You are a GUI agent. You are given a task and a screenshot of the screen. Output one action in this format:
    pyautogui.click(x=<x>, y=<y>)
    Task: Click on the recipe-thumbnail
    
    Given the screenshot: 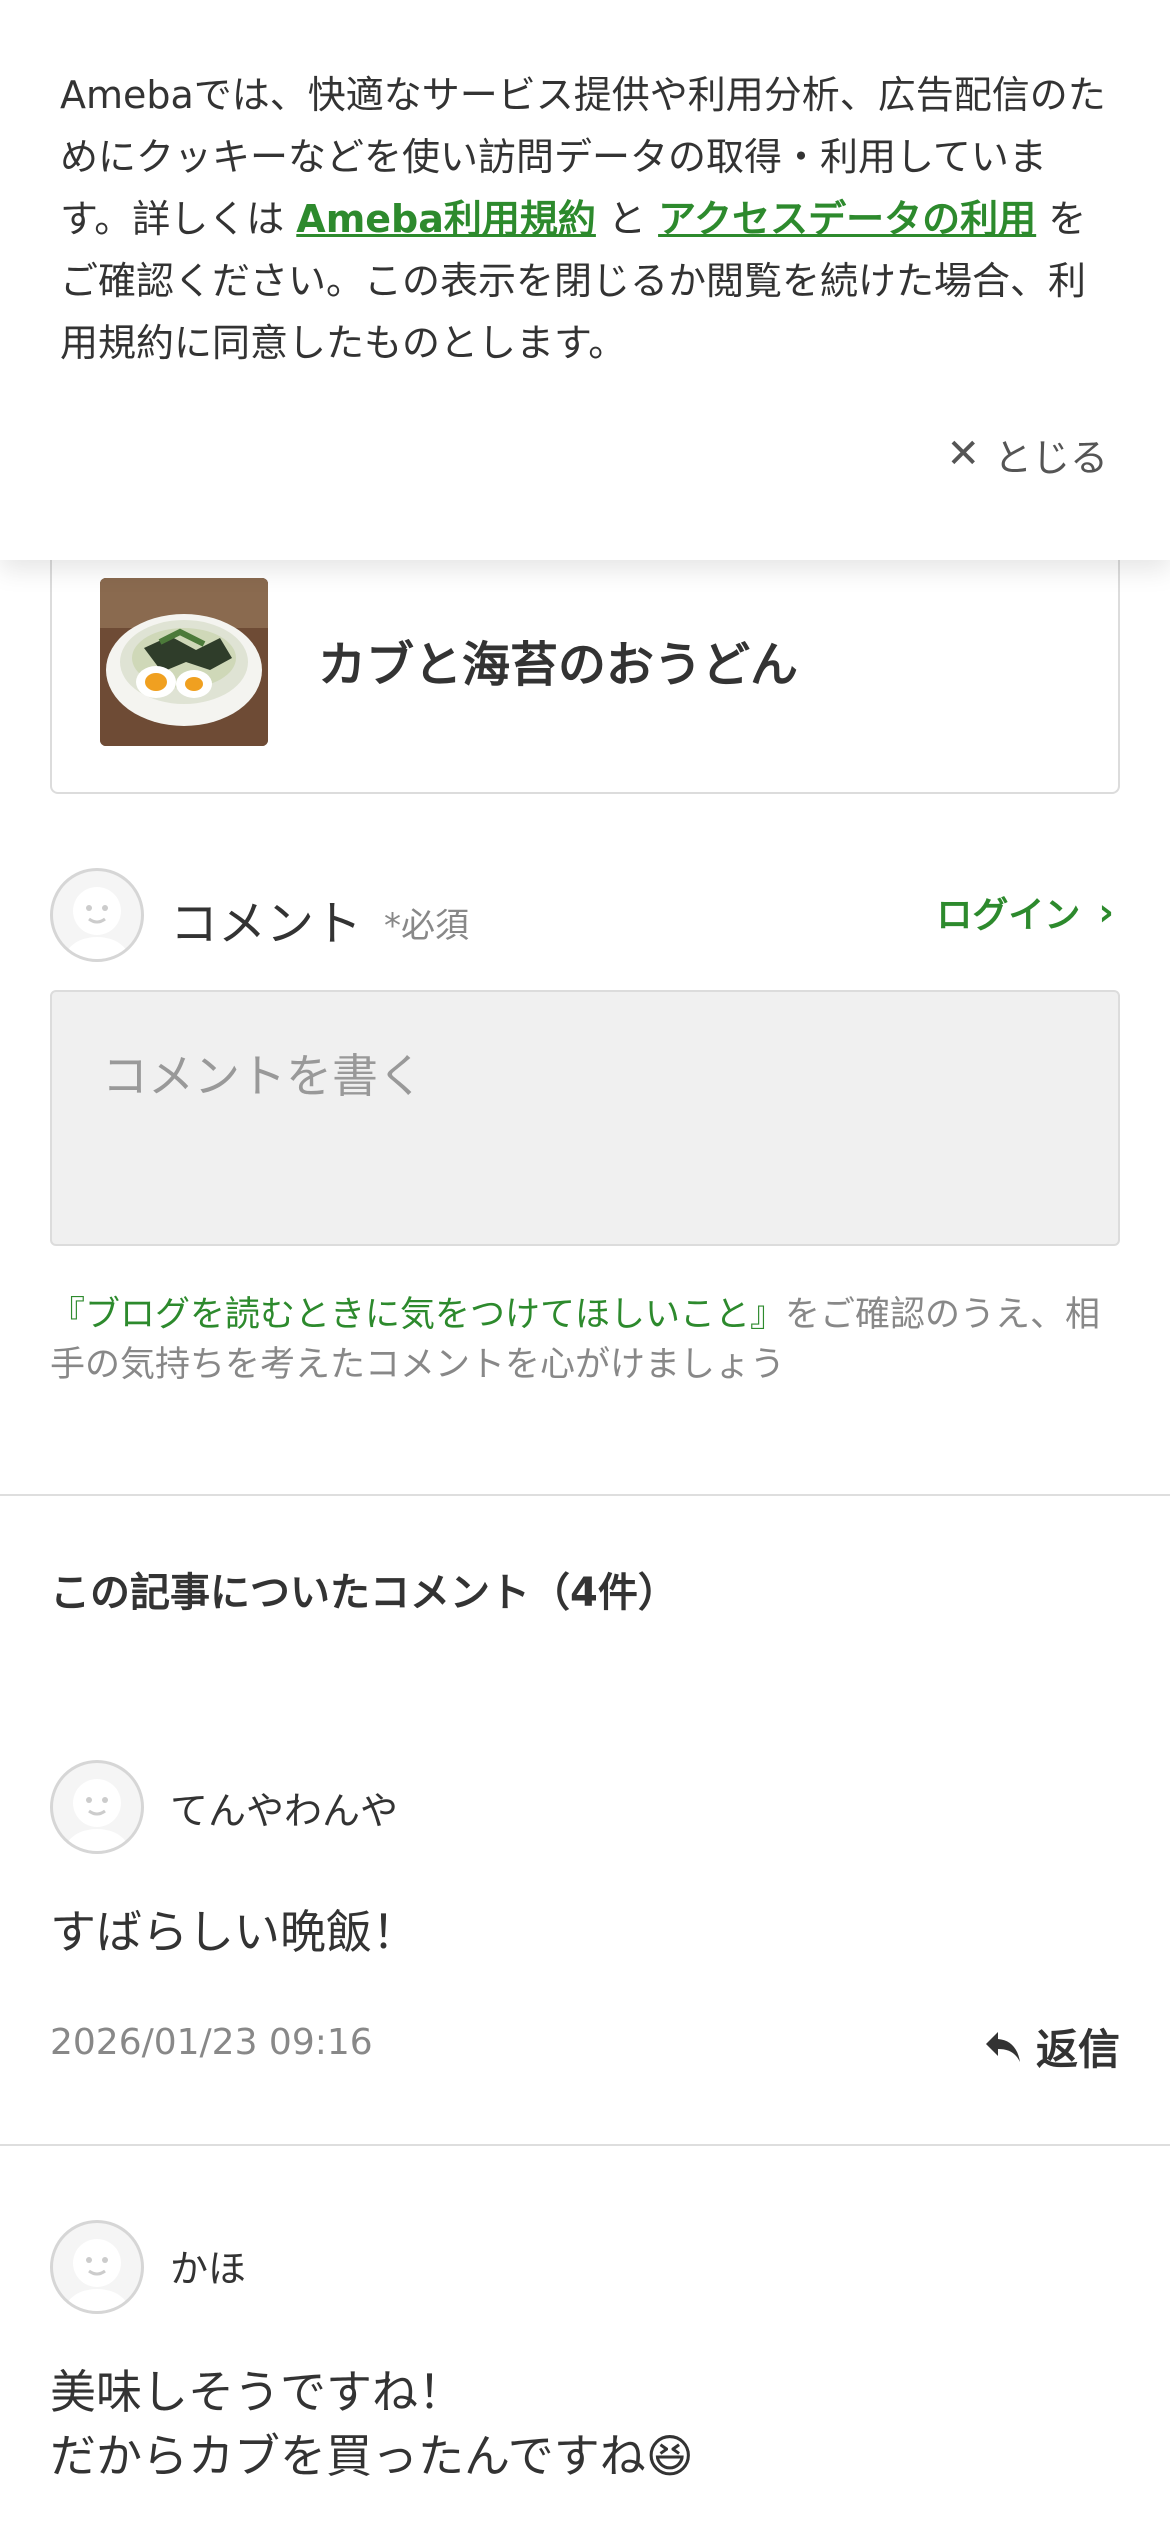 What is the action you would take?
    pyautogui.click(x=184, y=662)
    